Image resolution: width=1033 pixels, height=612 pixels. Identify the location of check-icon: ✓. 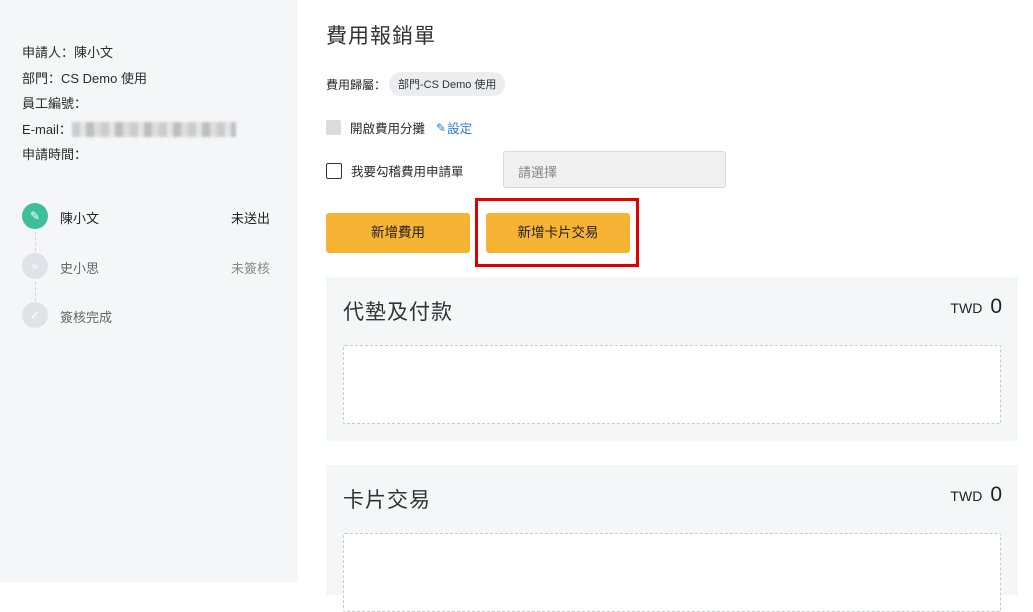
(35, 315).